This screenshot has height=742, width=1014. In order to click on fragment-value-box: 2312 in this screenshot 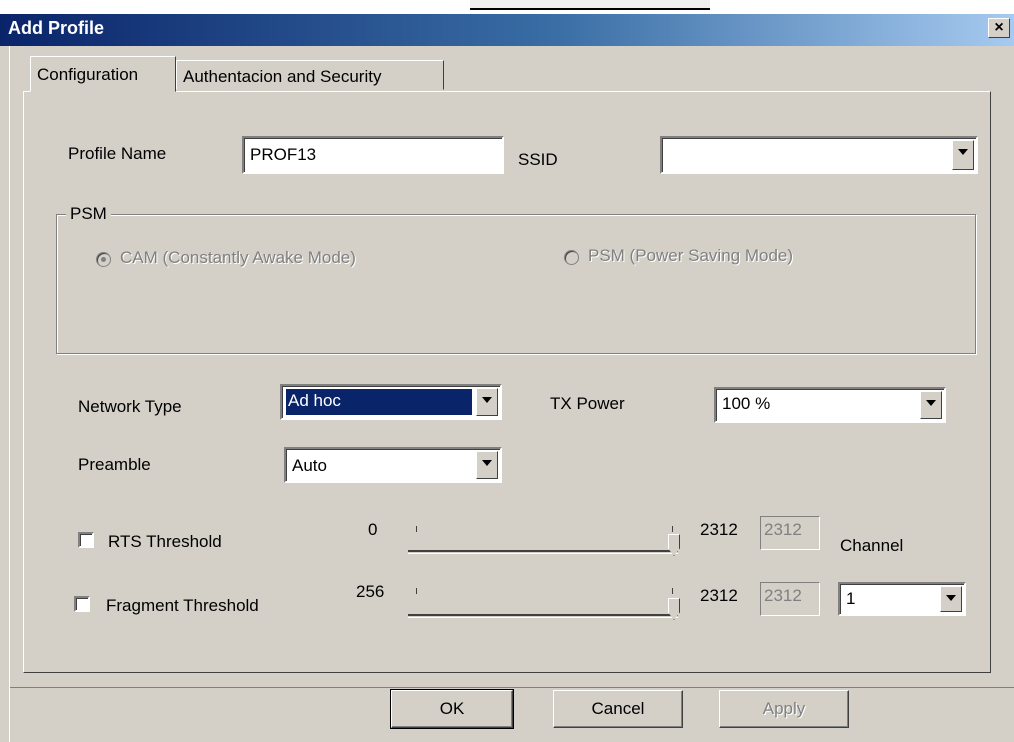, I will do `click(790, 599)`.